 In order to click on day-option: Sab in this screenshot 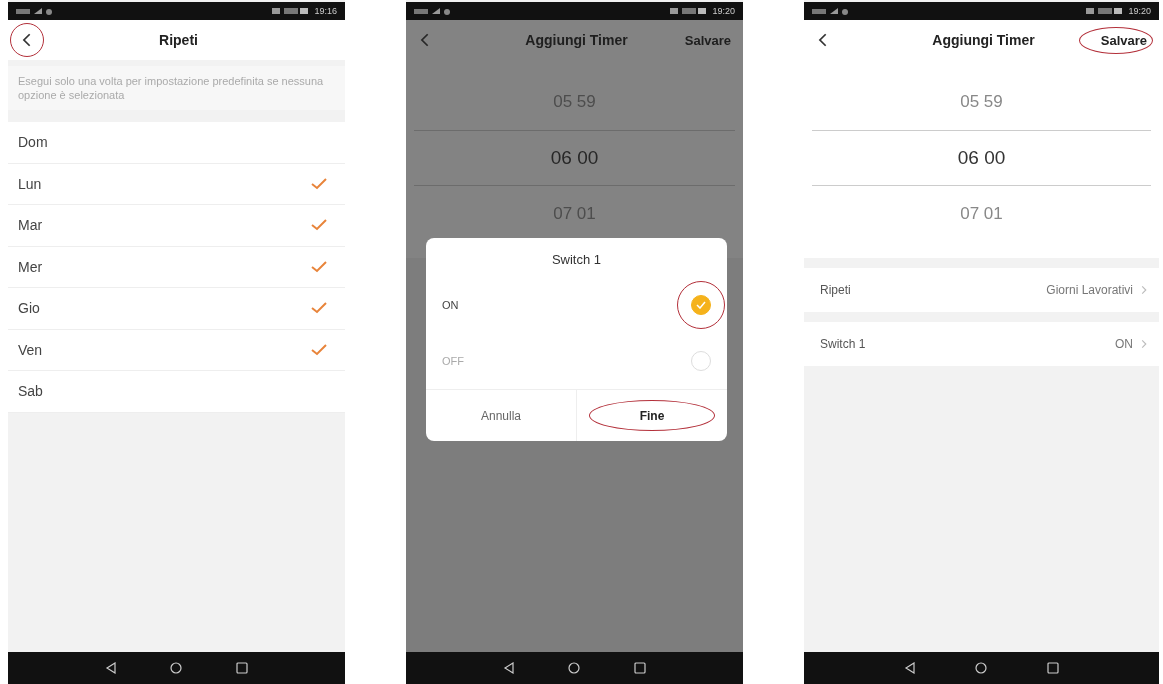, I will do `click(176, 392)`.